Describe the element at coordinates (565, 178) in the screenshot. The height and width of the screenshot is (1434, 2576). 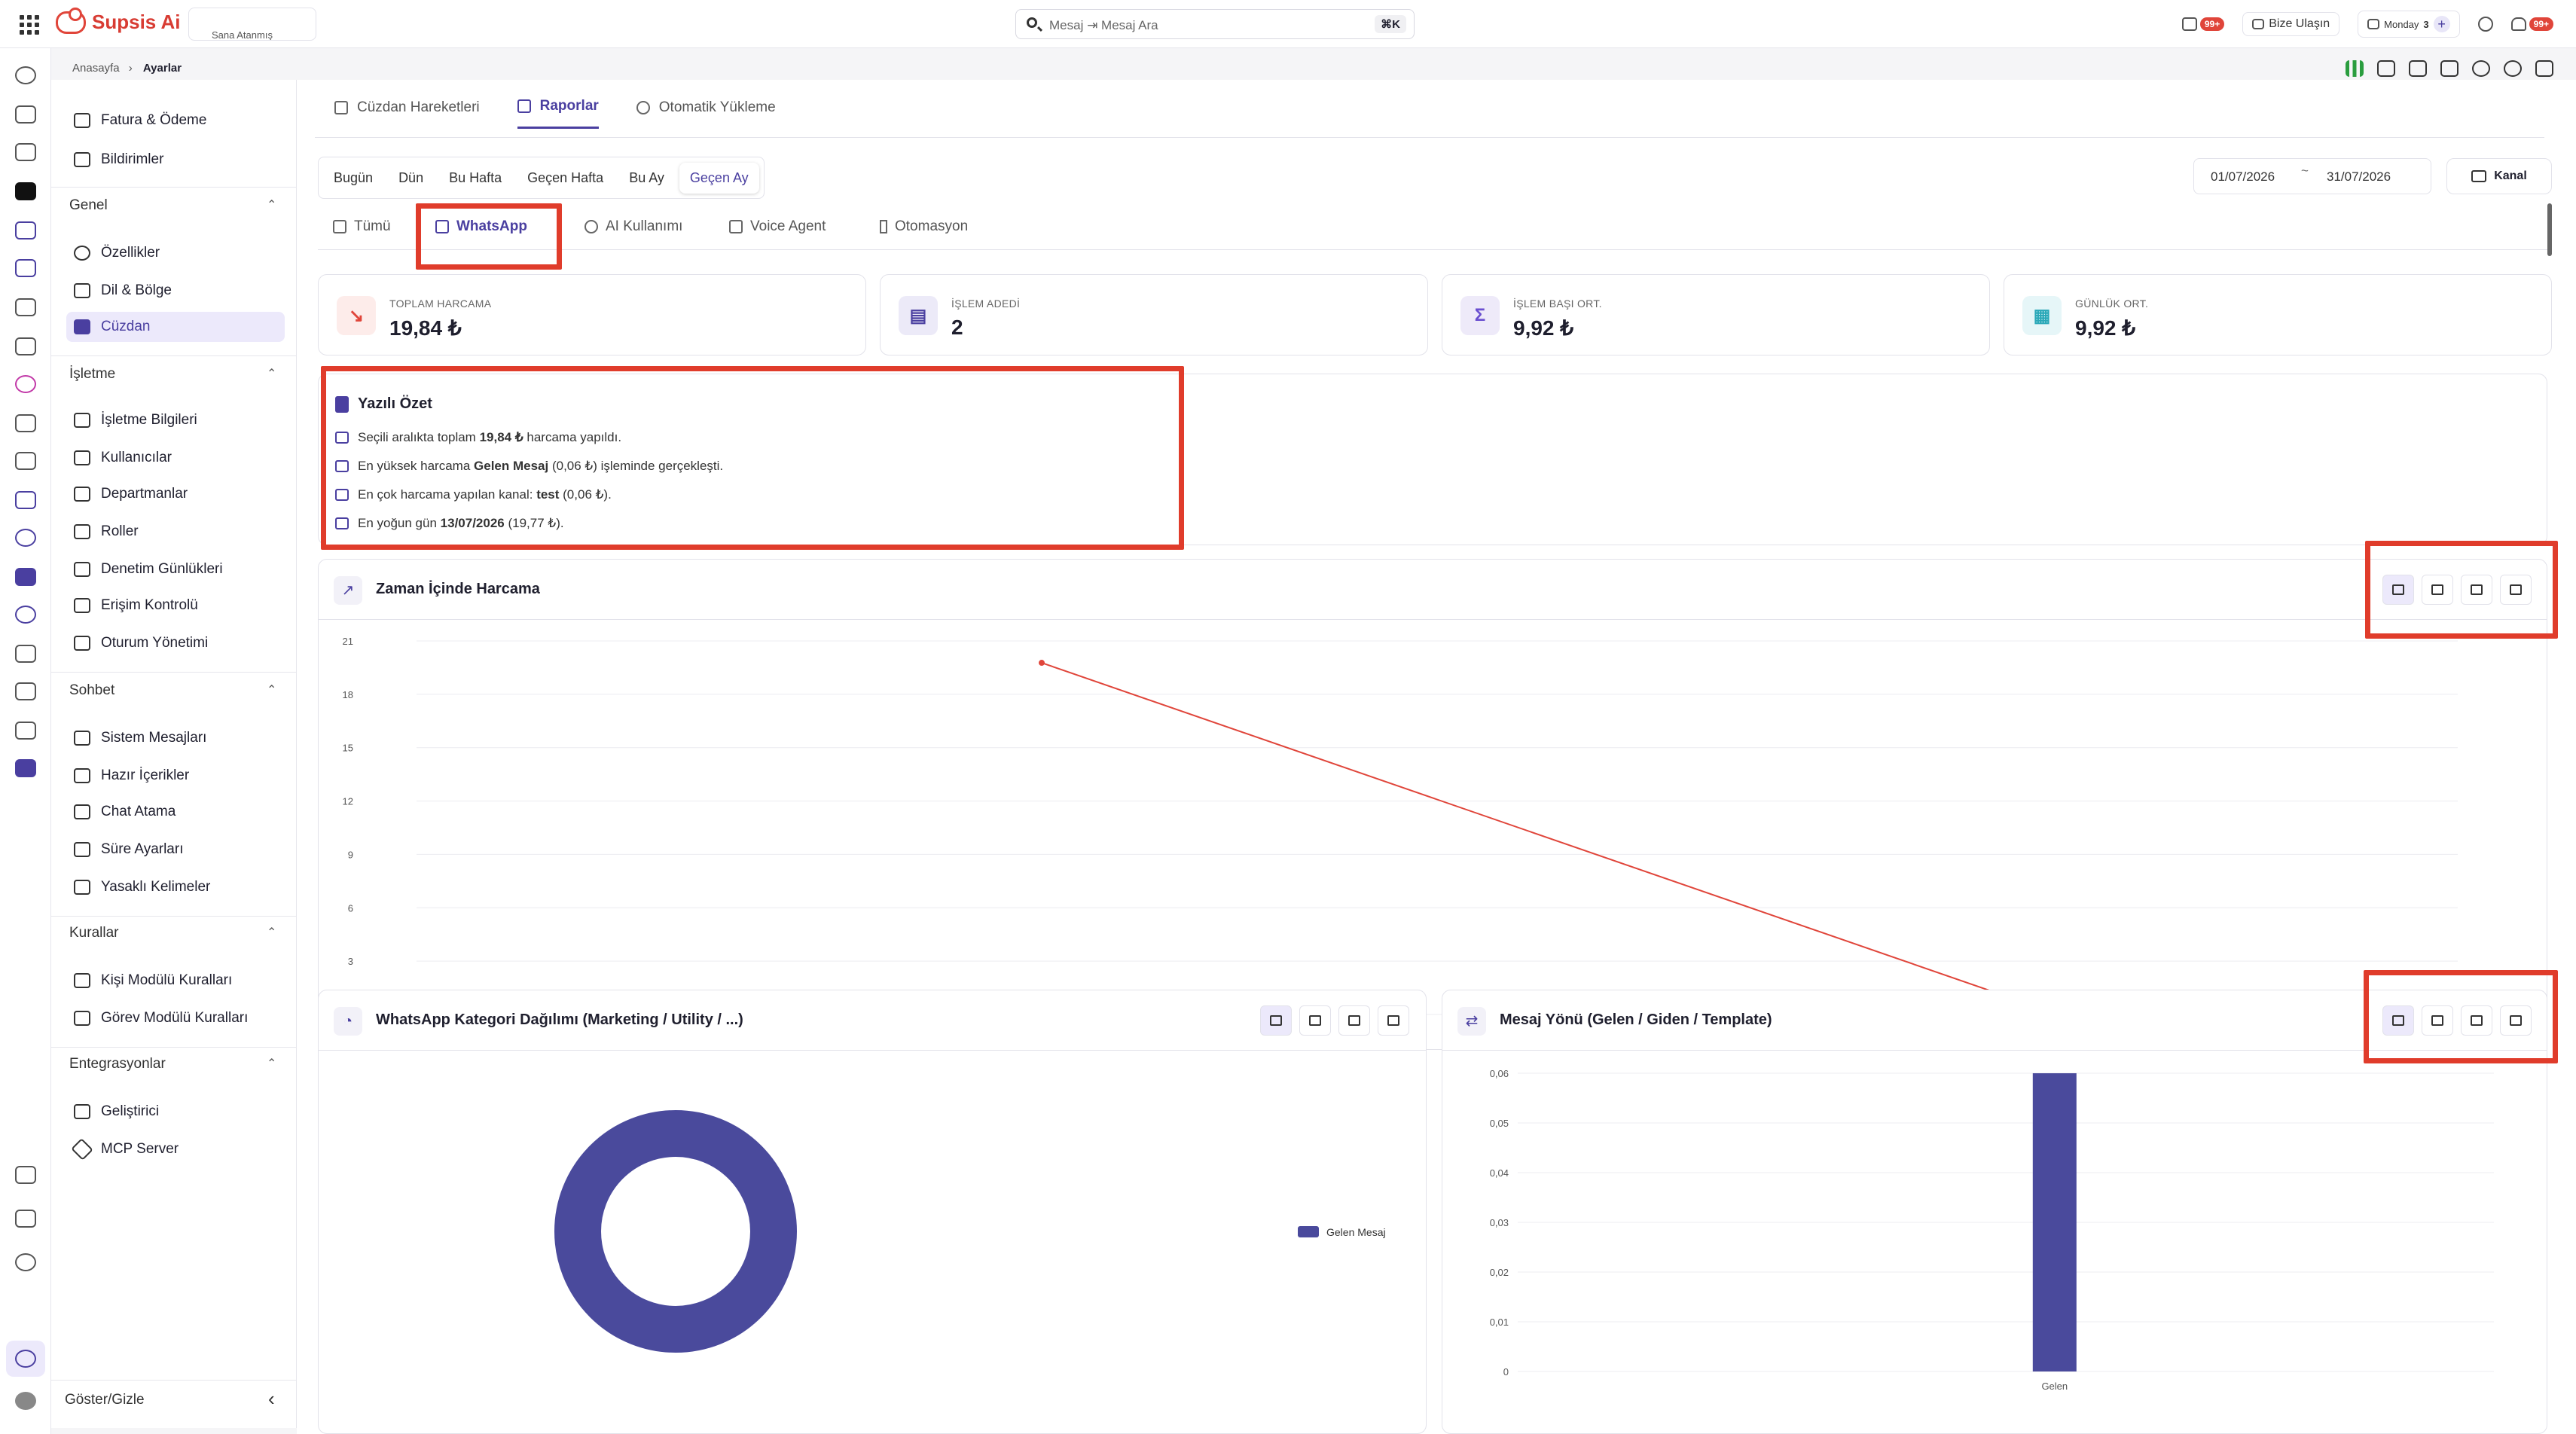
I see `period-last-week: Geçen Hafta` at that location.